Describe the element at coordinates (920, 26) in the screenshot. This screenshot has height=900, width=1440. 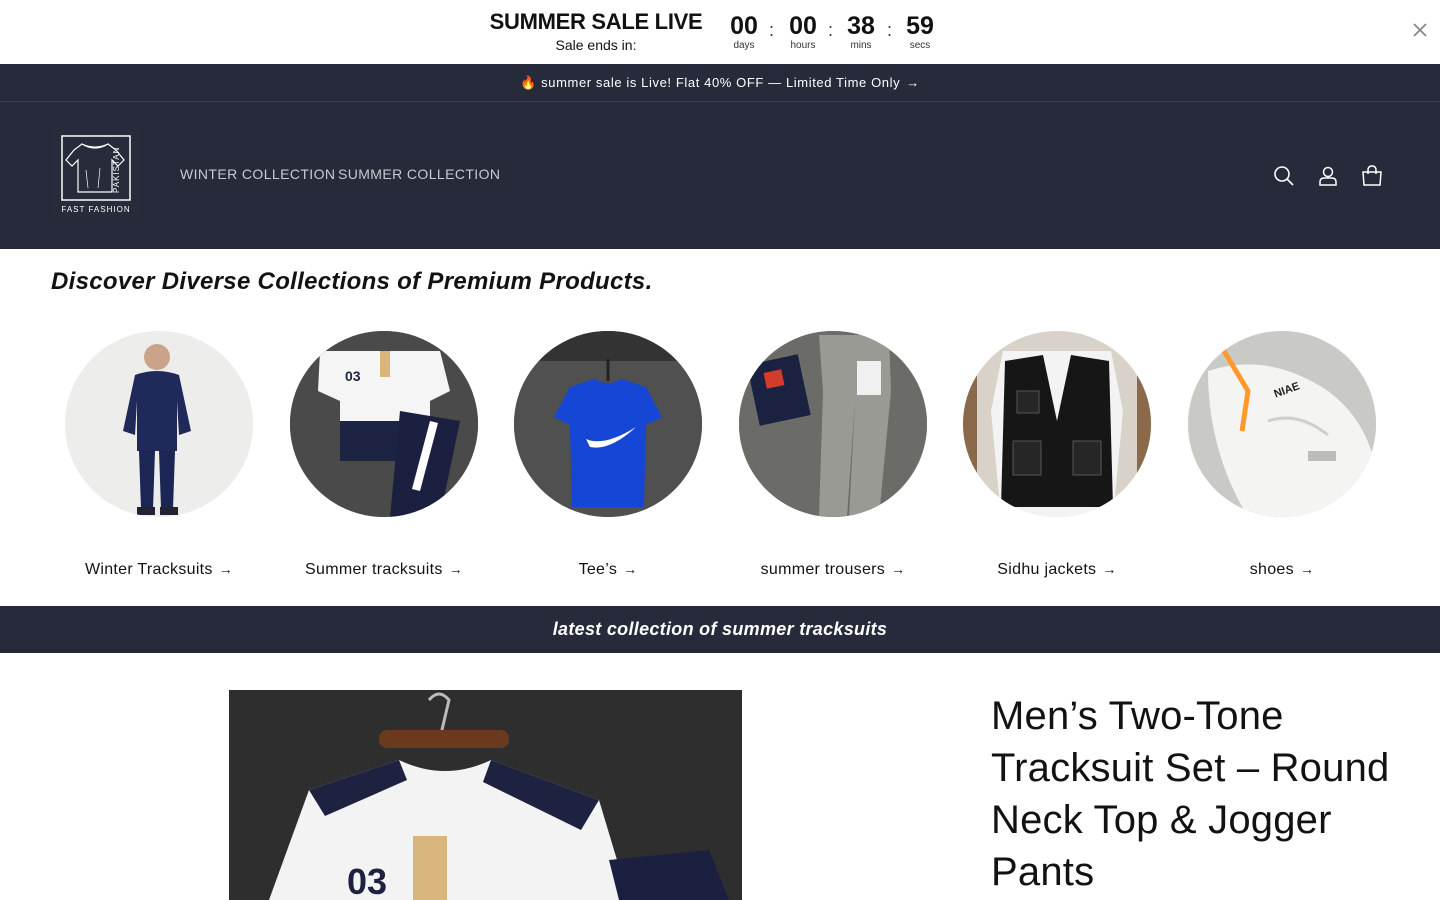
I see `countdown-secs-value: 59` at that location.